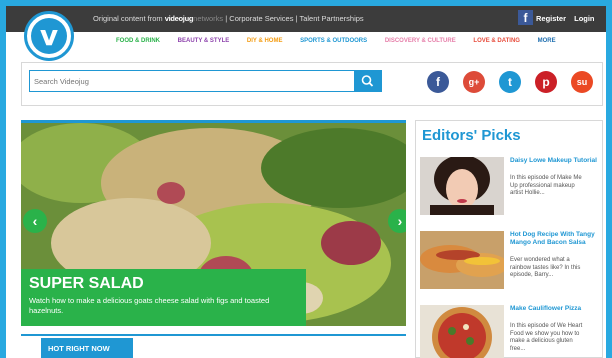  Describe the element at coordinates (333, 41) in the screenshot. I see `nav-sports-outdoors: SPORTS & OUTDOORS` at that location.